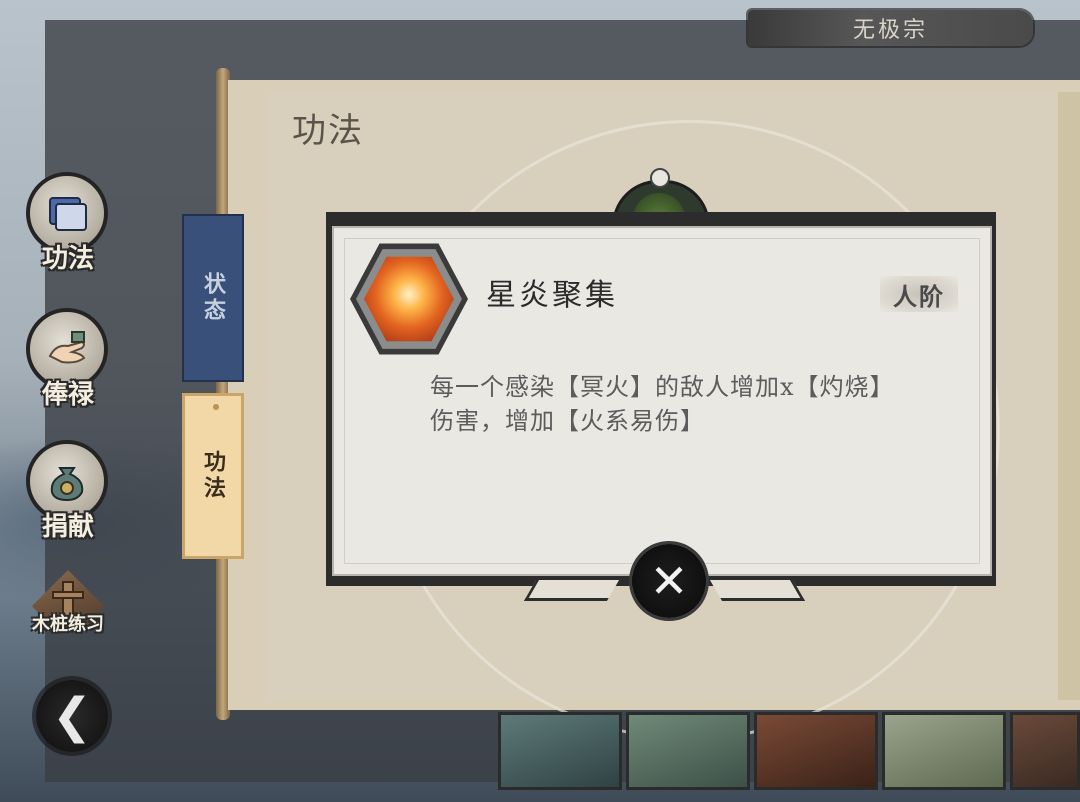 Image resolution: width=1080 pixels, height=802 pixels. What do you see at coordinates (328, 131) in the screenshot?
I see `page-title: 功法` at bounding box center [328, 131].